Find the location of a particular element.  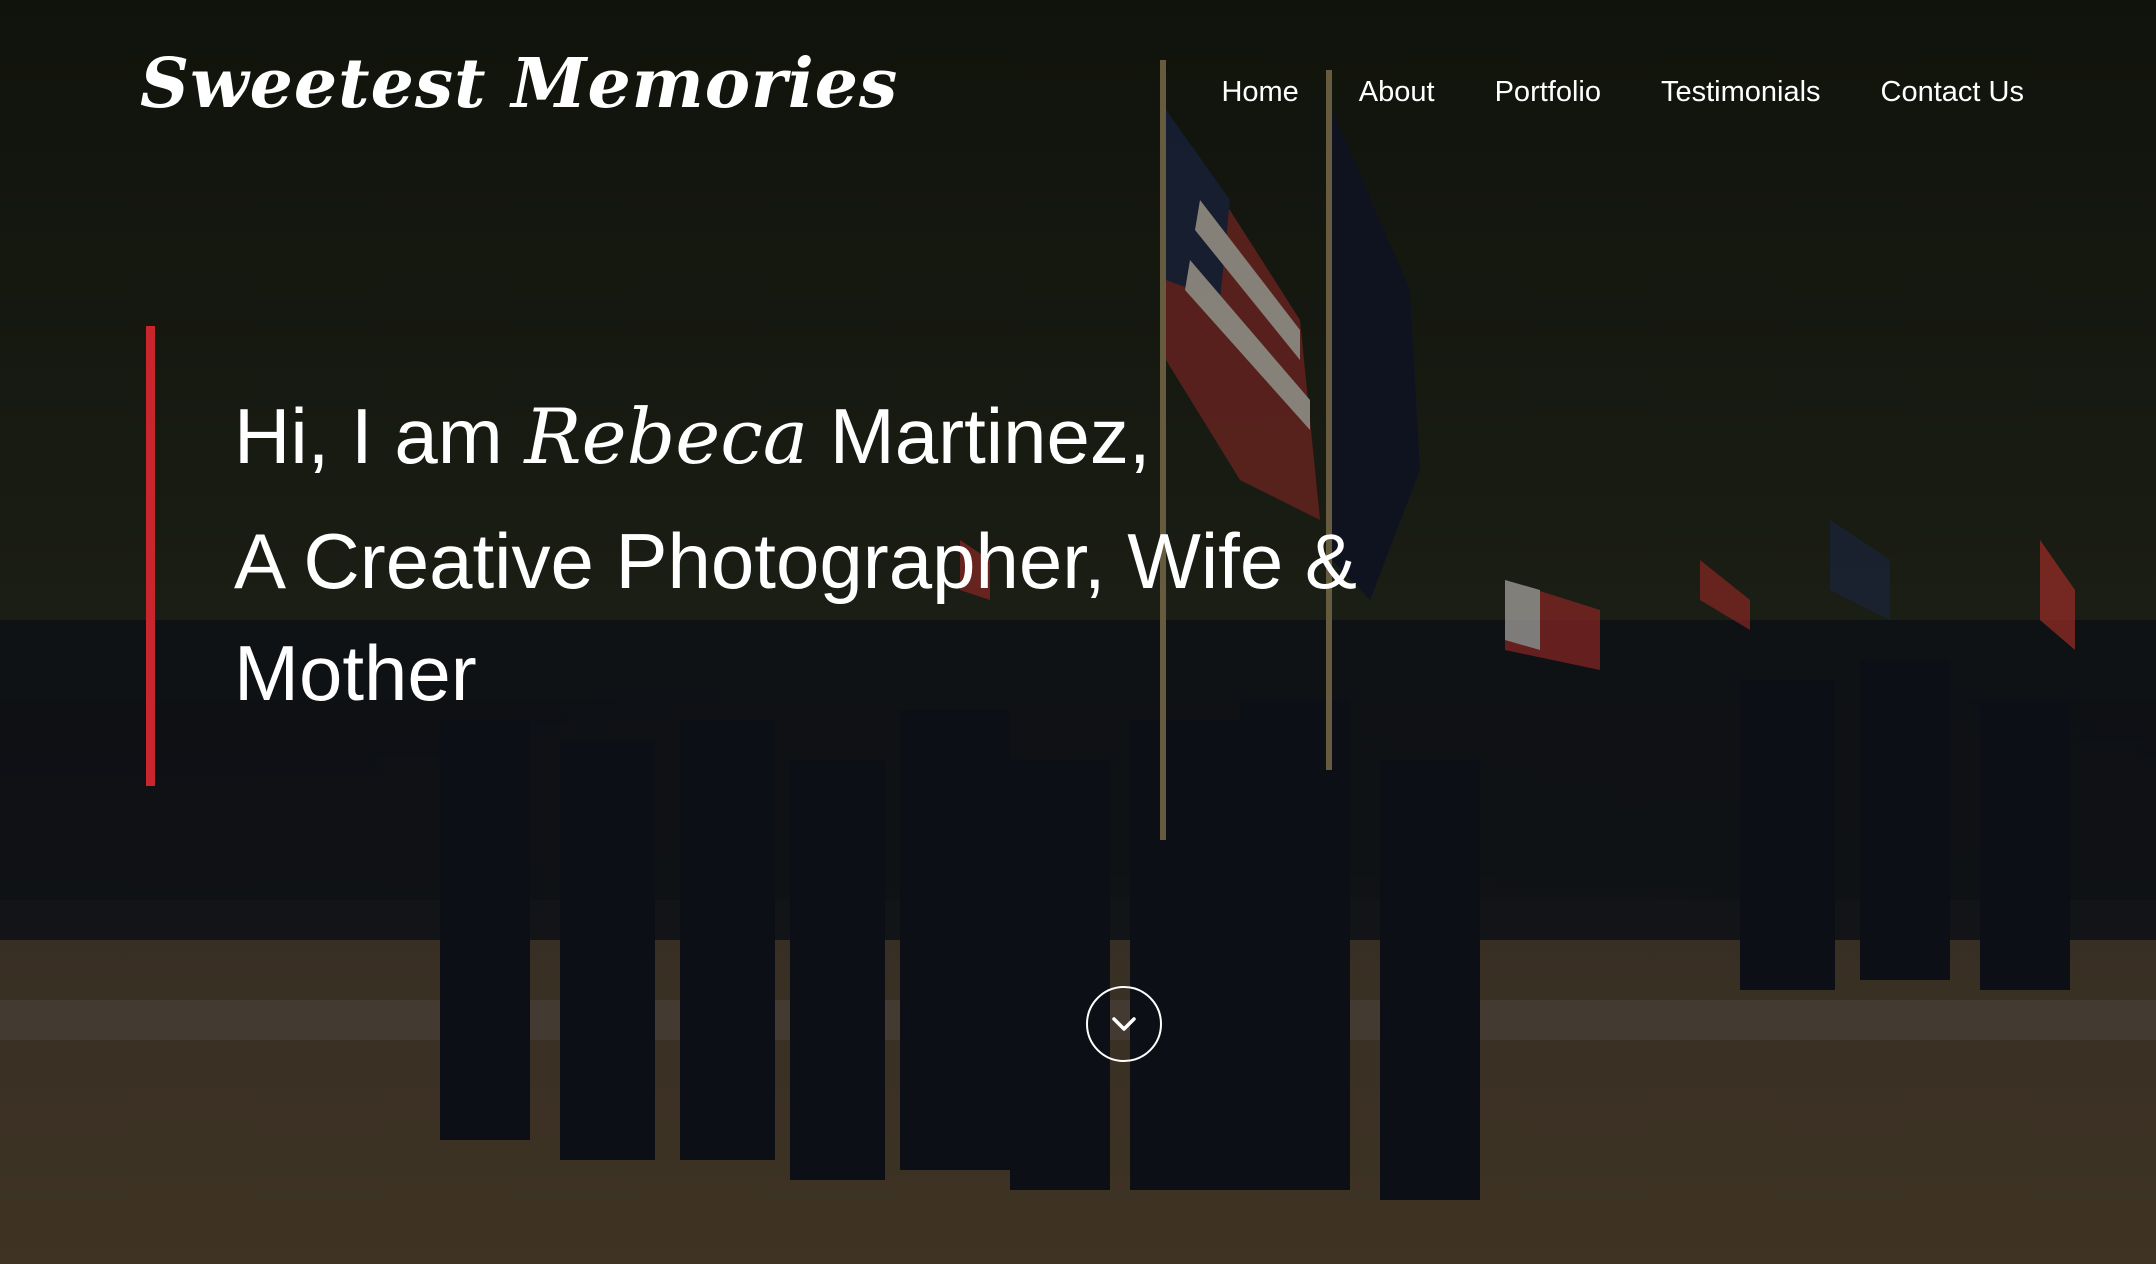

headline-tagline: A Creative Photographer, Wife & Mother is located at coordinates (795, 617).